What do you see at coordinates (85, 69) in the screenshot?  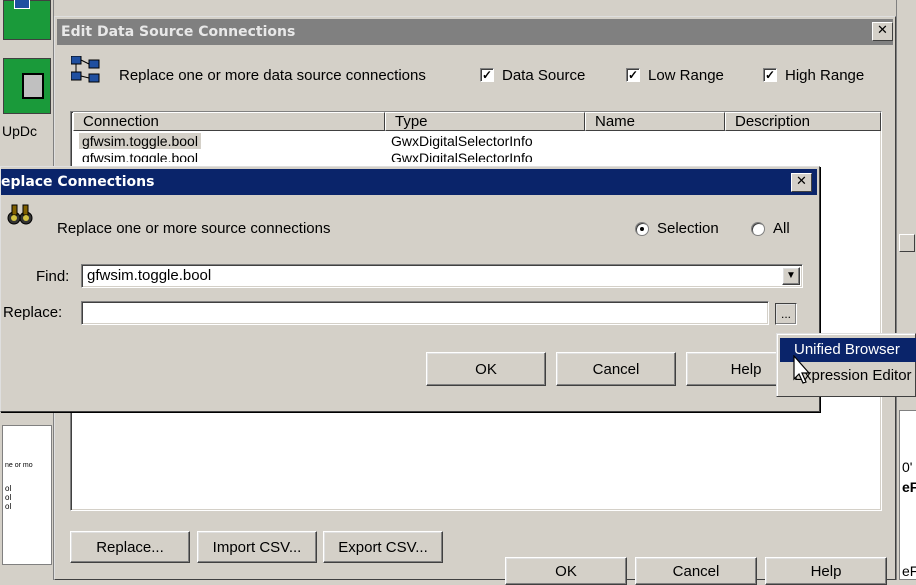 I see `network-icon` at bounding box center [85, 69].